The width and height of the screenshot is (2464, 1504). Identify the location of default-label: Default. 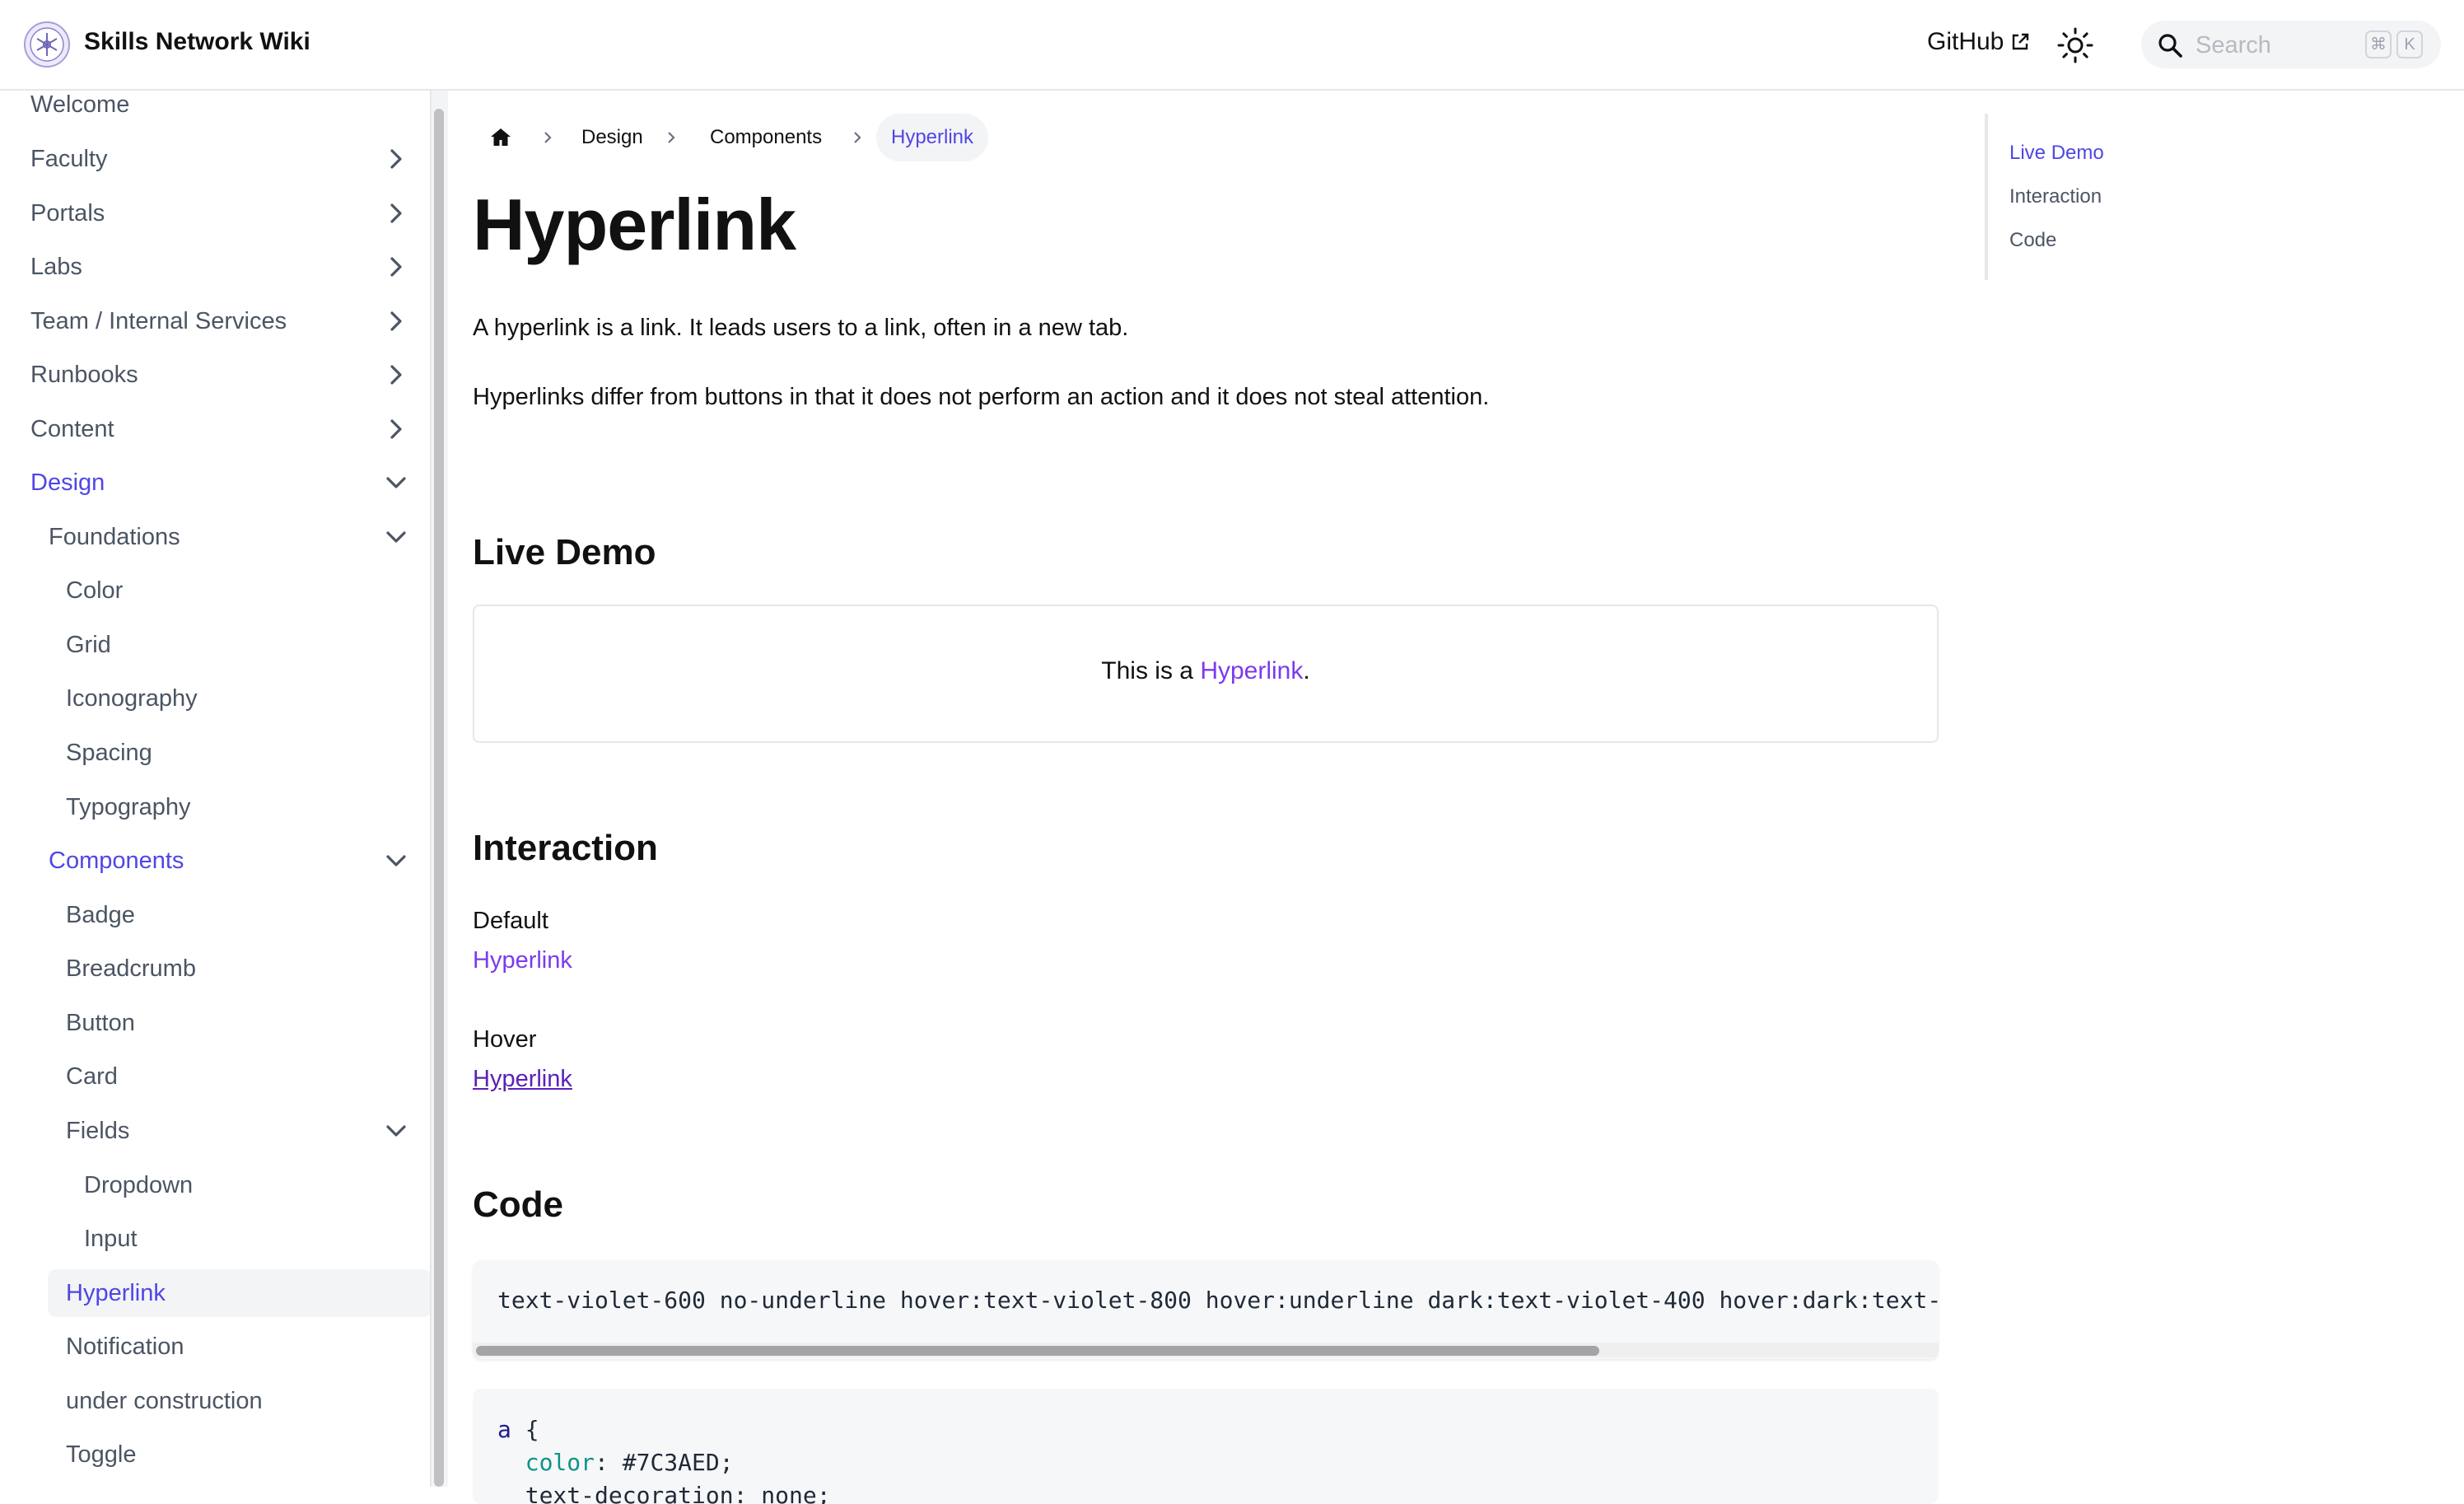
(510, 921).